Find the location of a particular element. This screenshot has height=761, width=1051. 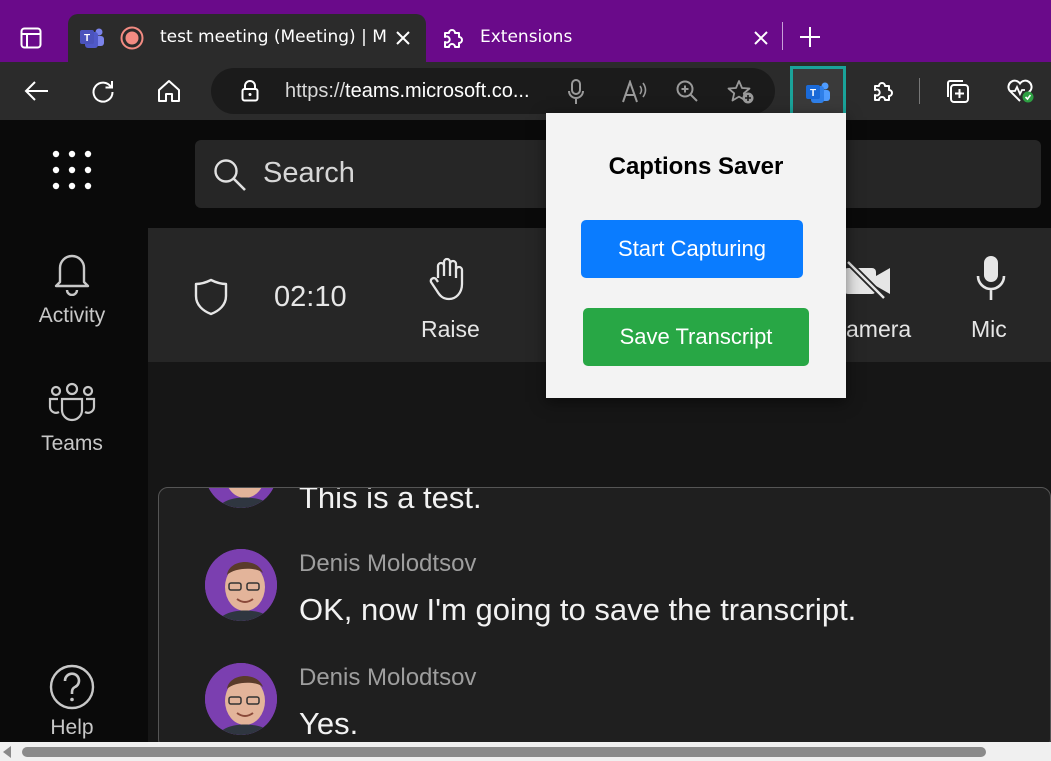

tab-teams-meeting: T test meeting (Meeting) | Mic is located at coordinates (247, 38).